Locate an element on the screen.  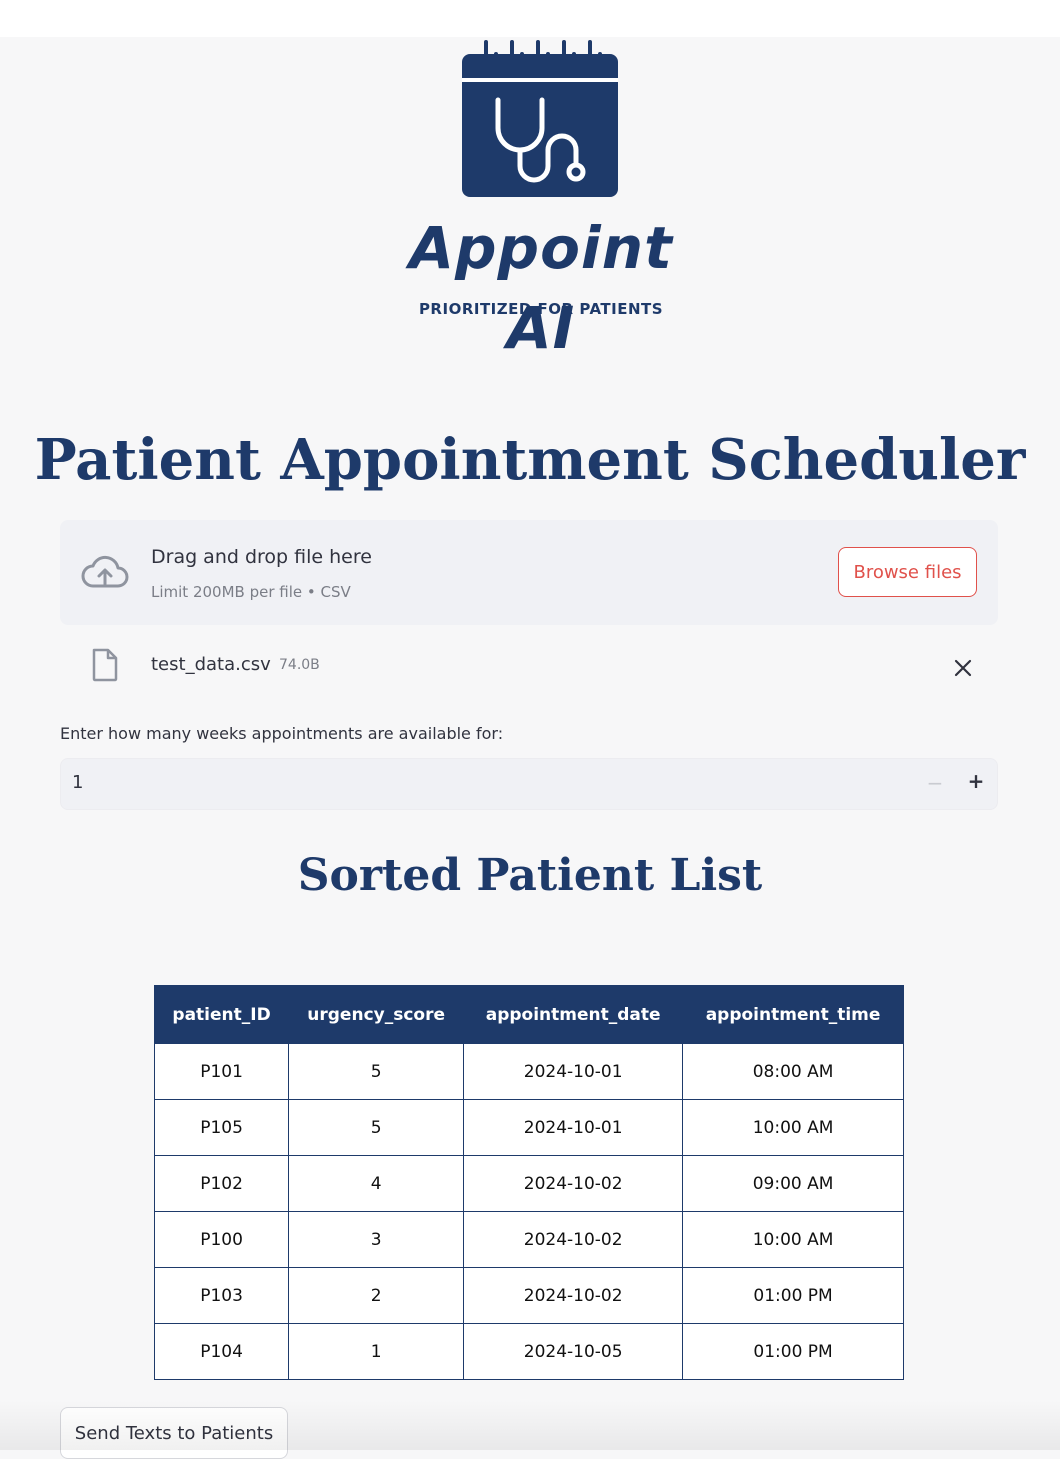
column-header: urgency_score is located at coordinates (376, 1014).